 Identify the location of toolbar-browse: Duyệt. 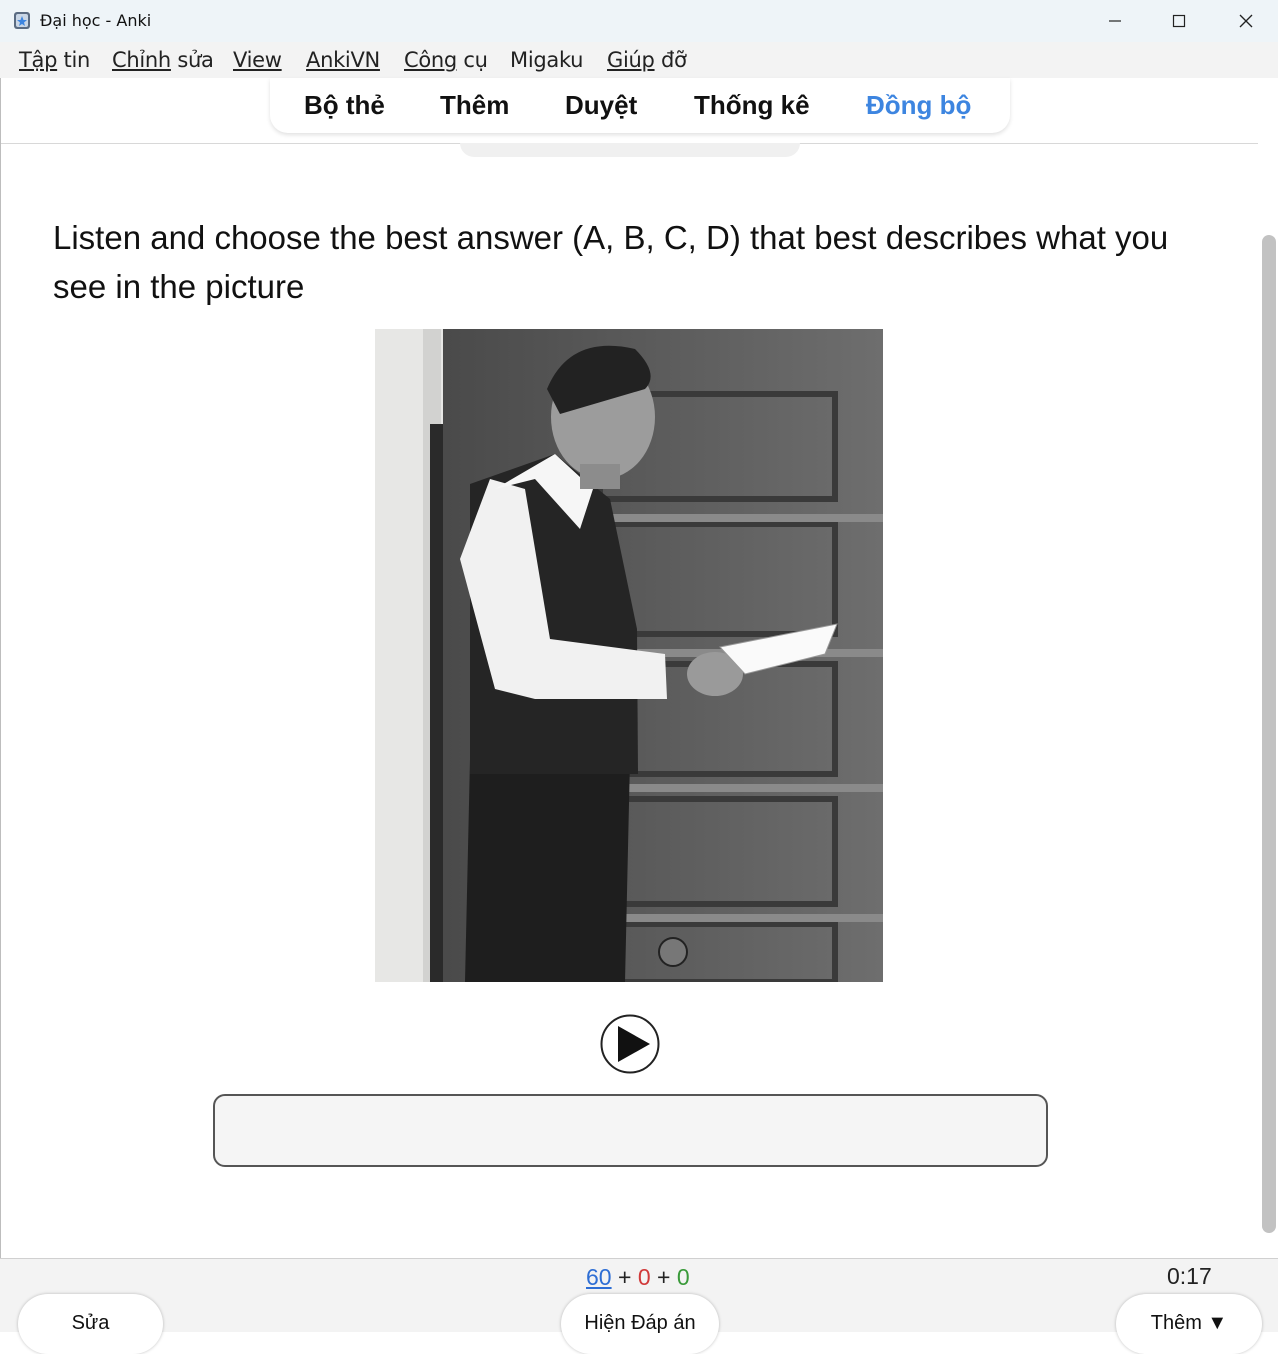
(601, 105).